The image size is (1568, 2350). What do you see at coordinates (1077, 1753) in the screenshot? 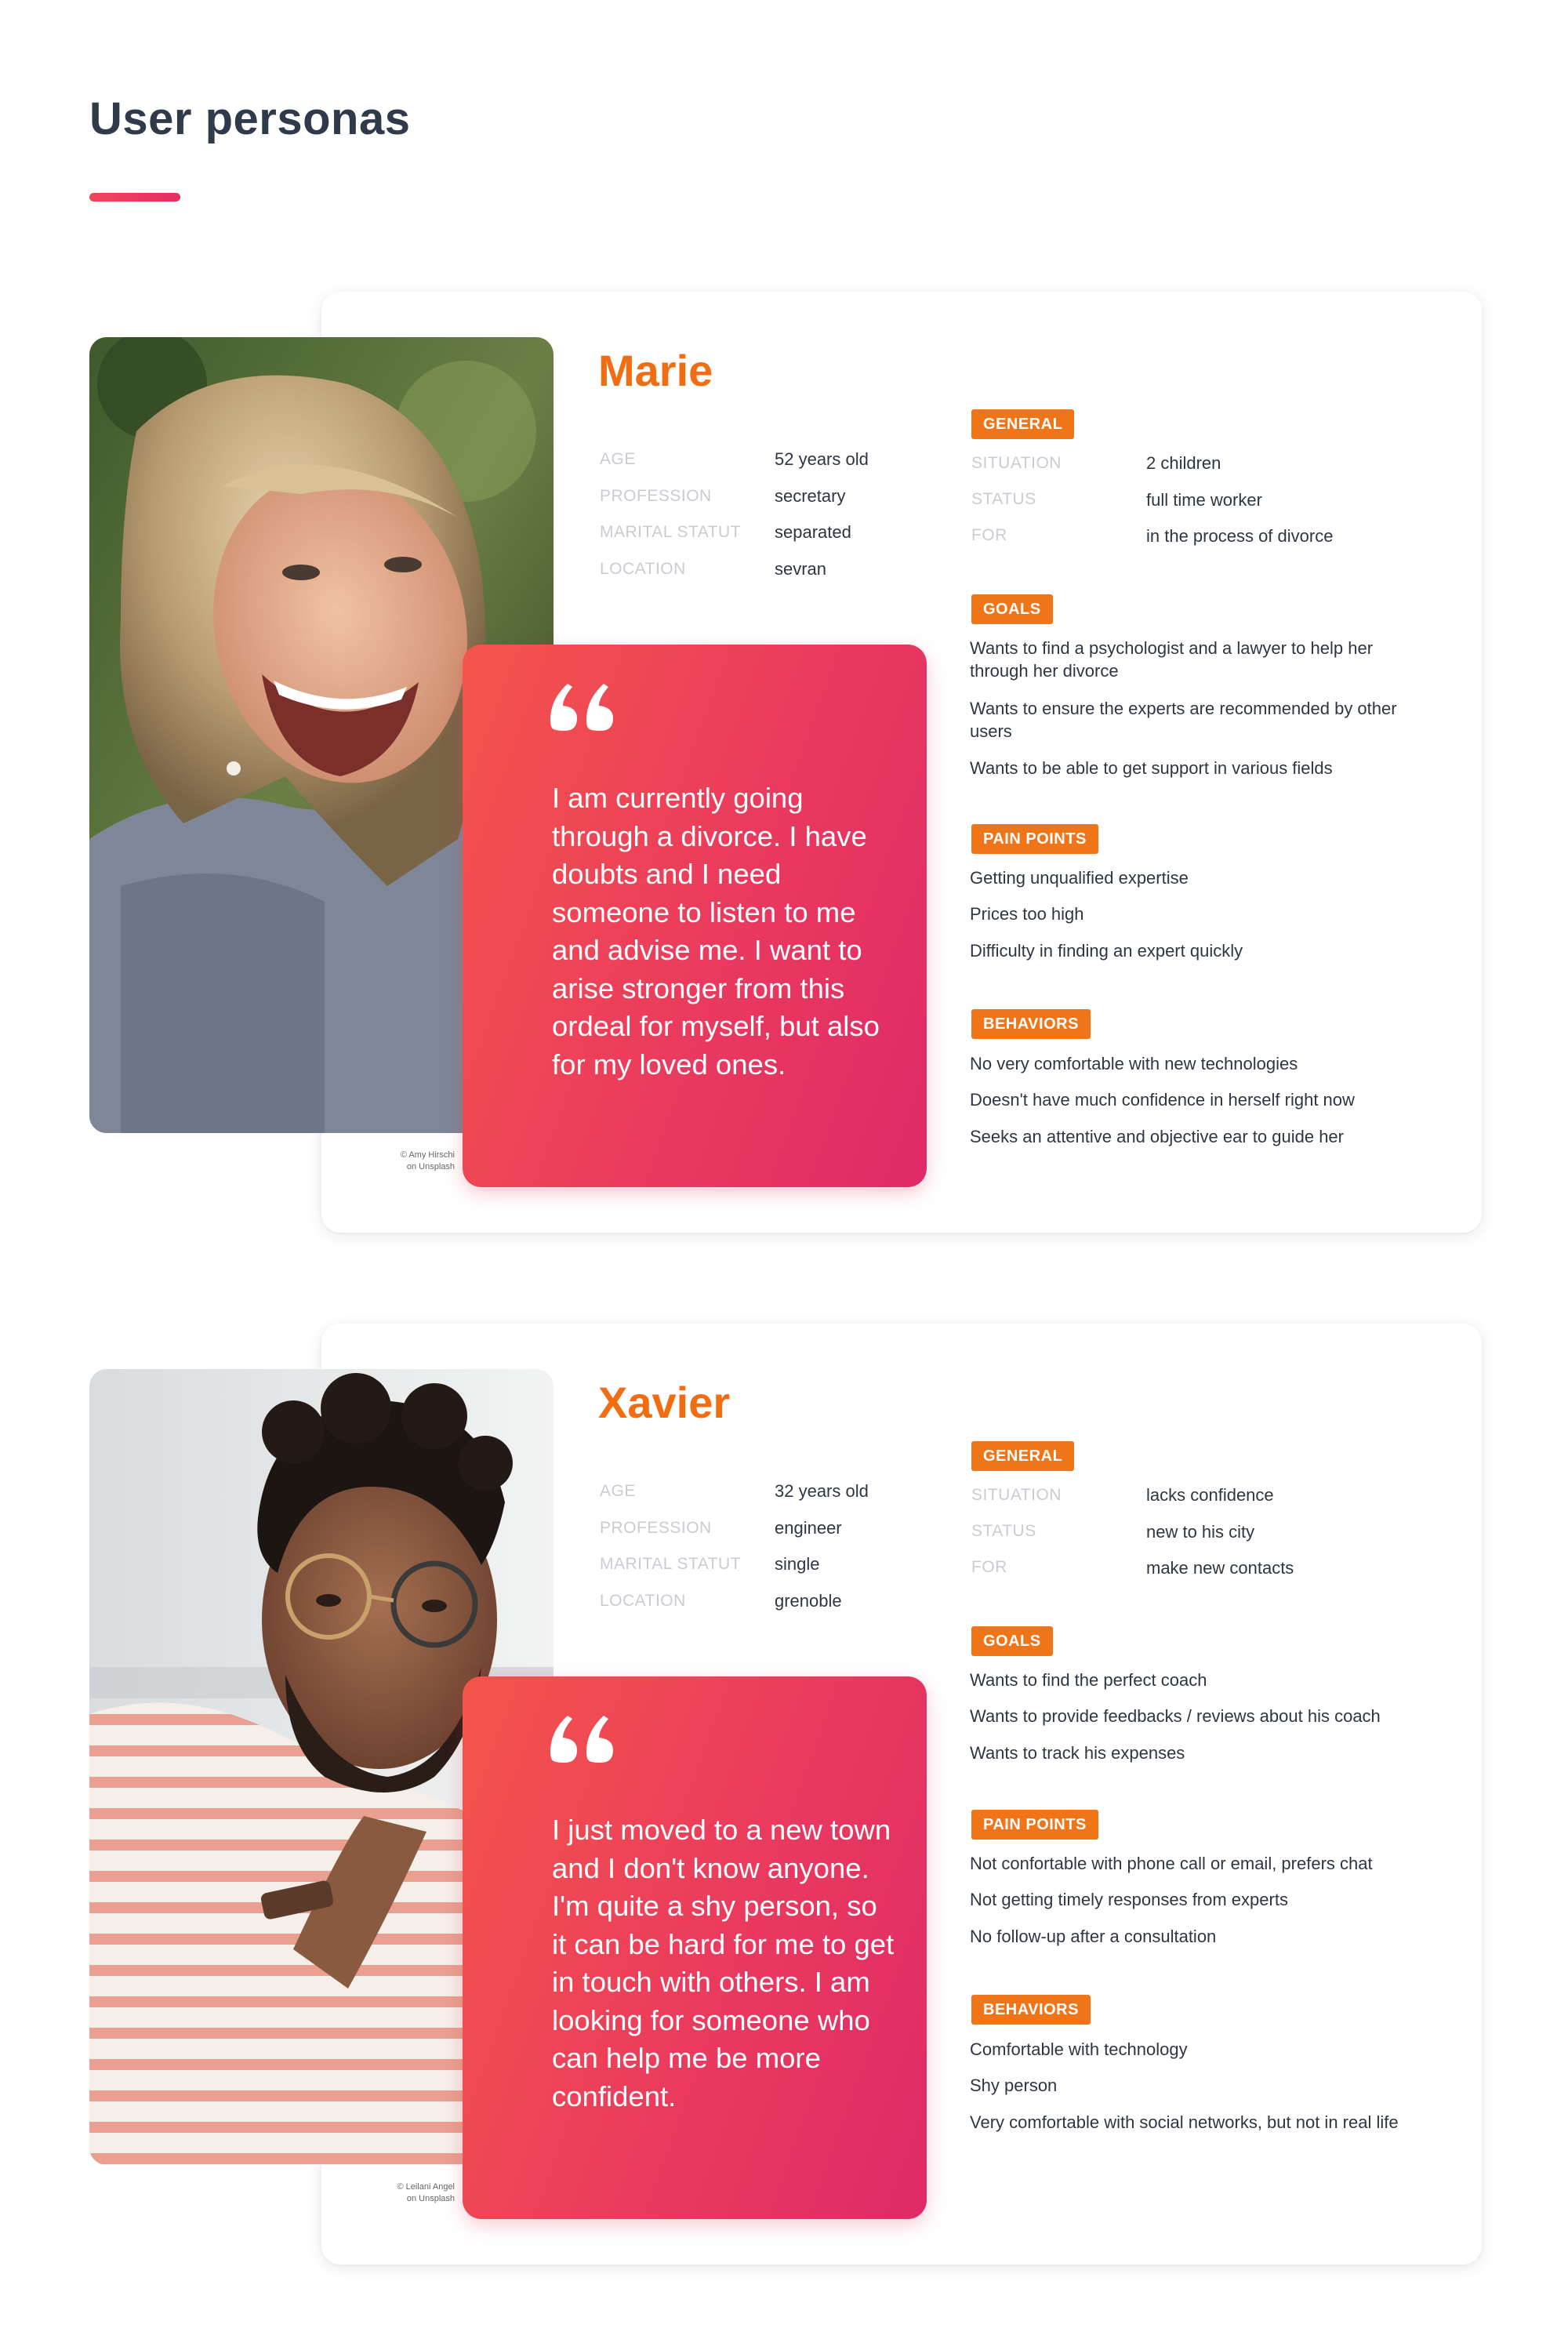
I see `goal-item: Wants to track his expenses` at bounding box center [1077, 1753].